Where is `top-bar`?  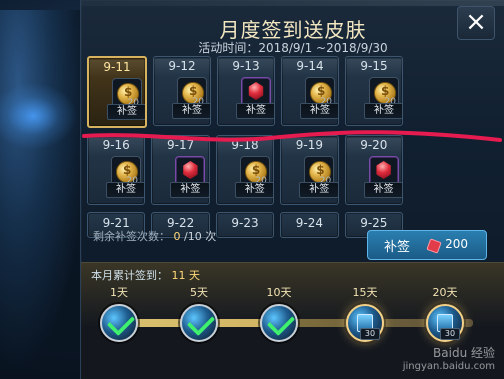
top-bar is located at coordinates (292, 3).